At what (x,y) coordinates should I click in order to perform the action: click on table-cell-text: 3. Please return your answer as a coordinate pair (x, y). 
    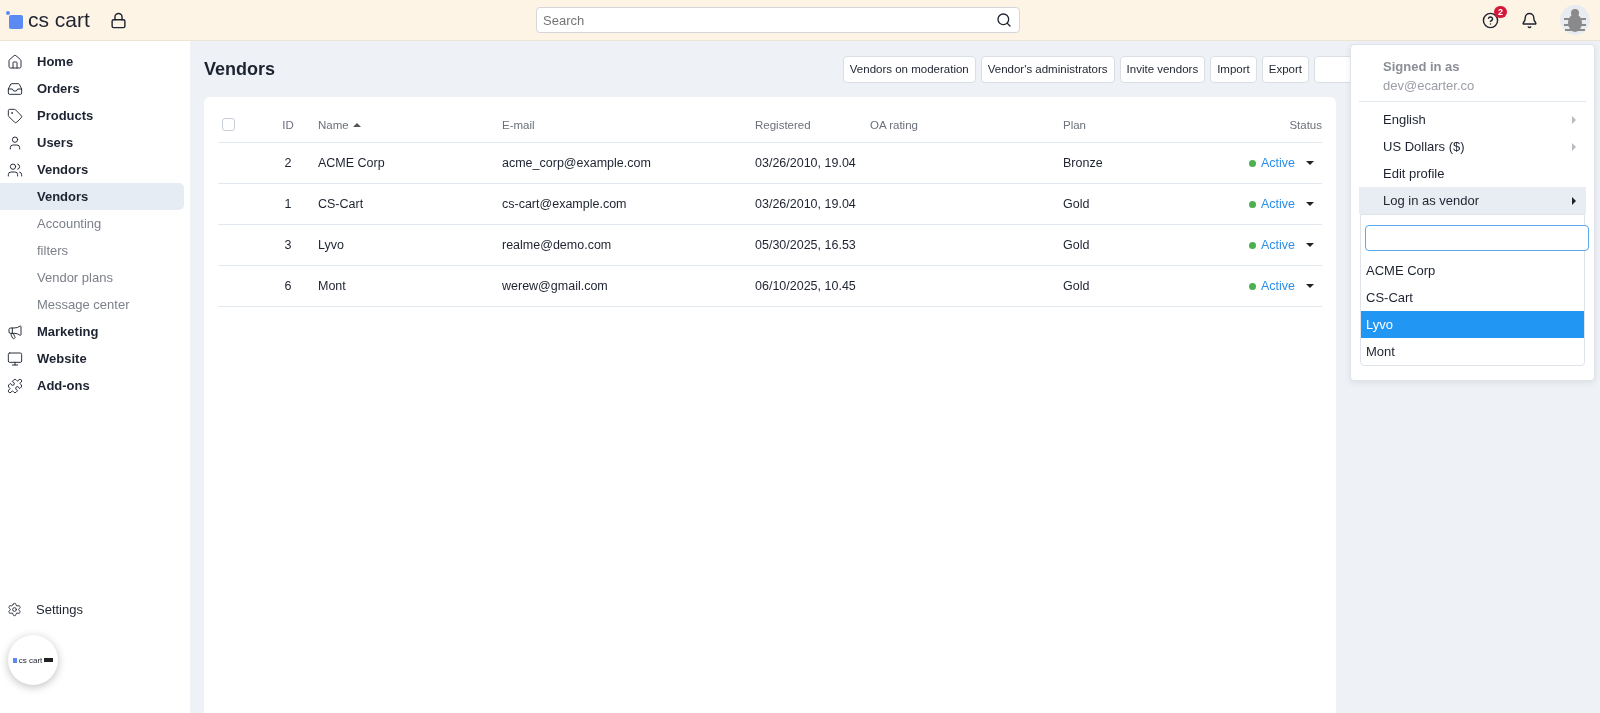
    Looking at the image, I should click on (288, 245).